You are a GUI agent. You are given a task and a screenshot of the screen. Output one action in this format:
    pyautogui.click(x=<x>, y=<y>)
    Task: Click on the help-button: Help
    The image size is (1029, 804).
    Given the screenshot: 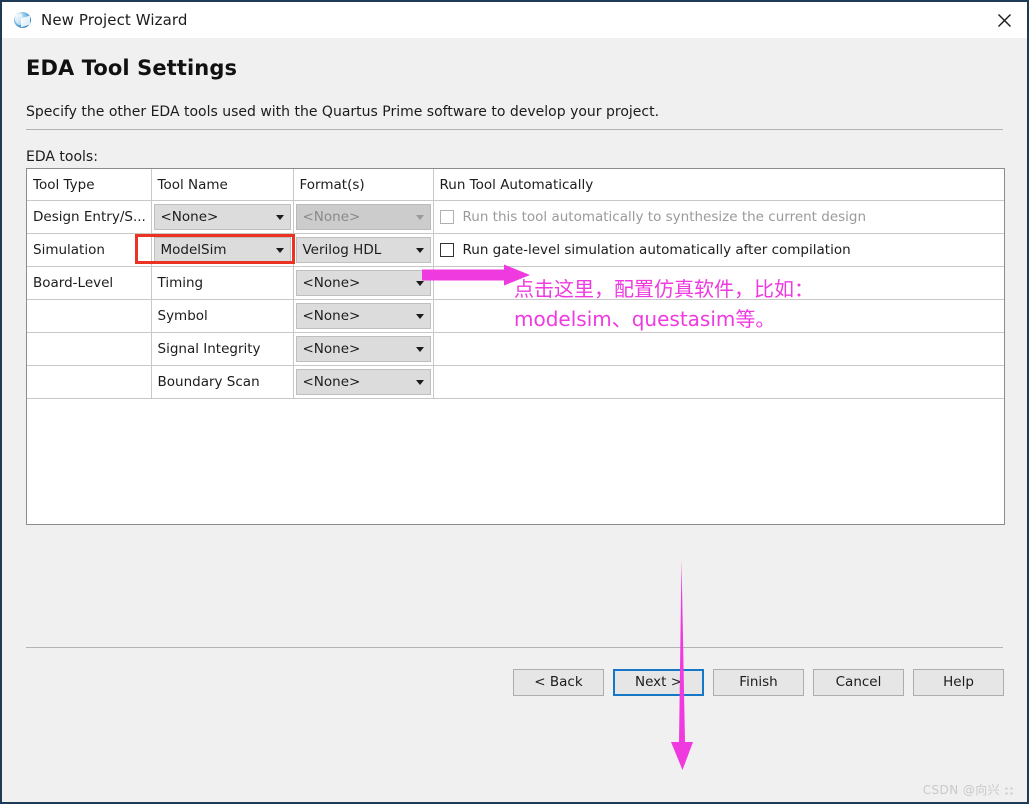 What is the action you would take?
    pyautogui.click(x=958, y=682)
    